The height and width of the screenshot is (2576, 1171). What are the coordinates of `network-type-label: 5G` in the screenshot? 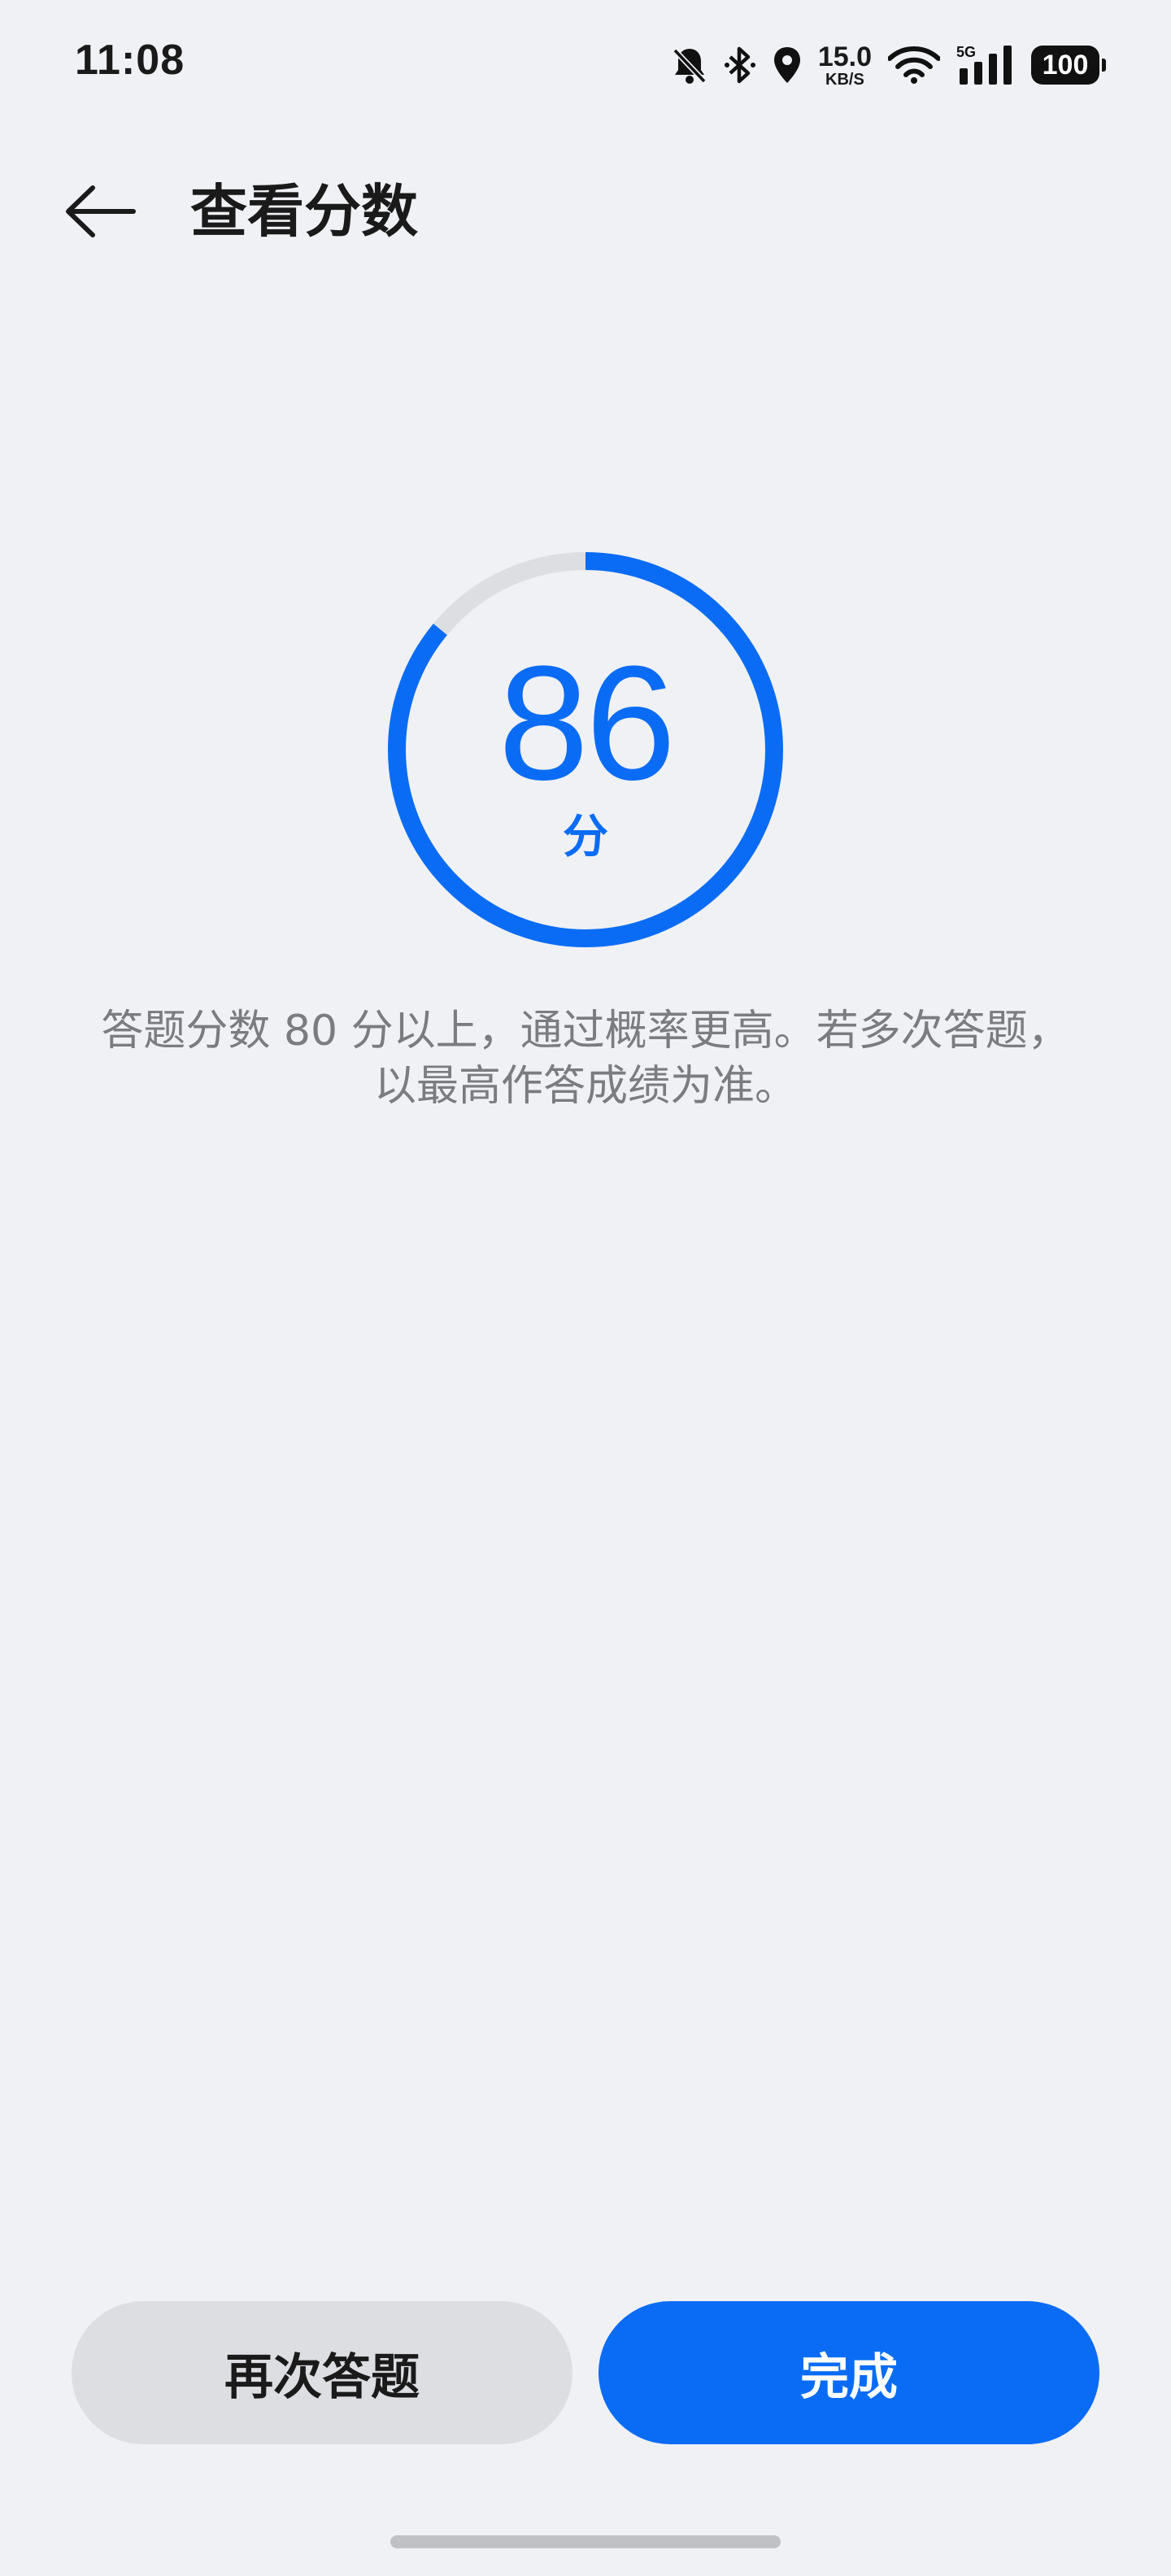 It's located at (966, 52).